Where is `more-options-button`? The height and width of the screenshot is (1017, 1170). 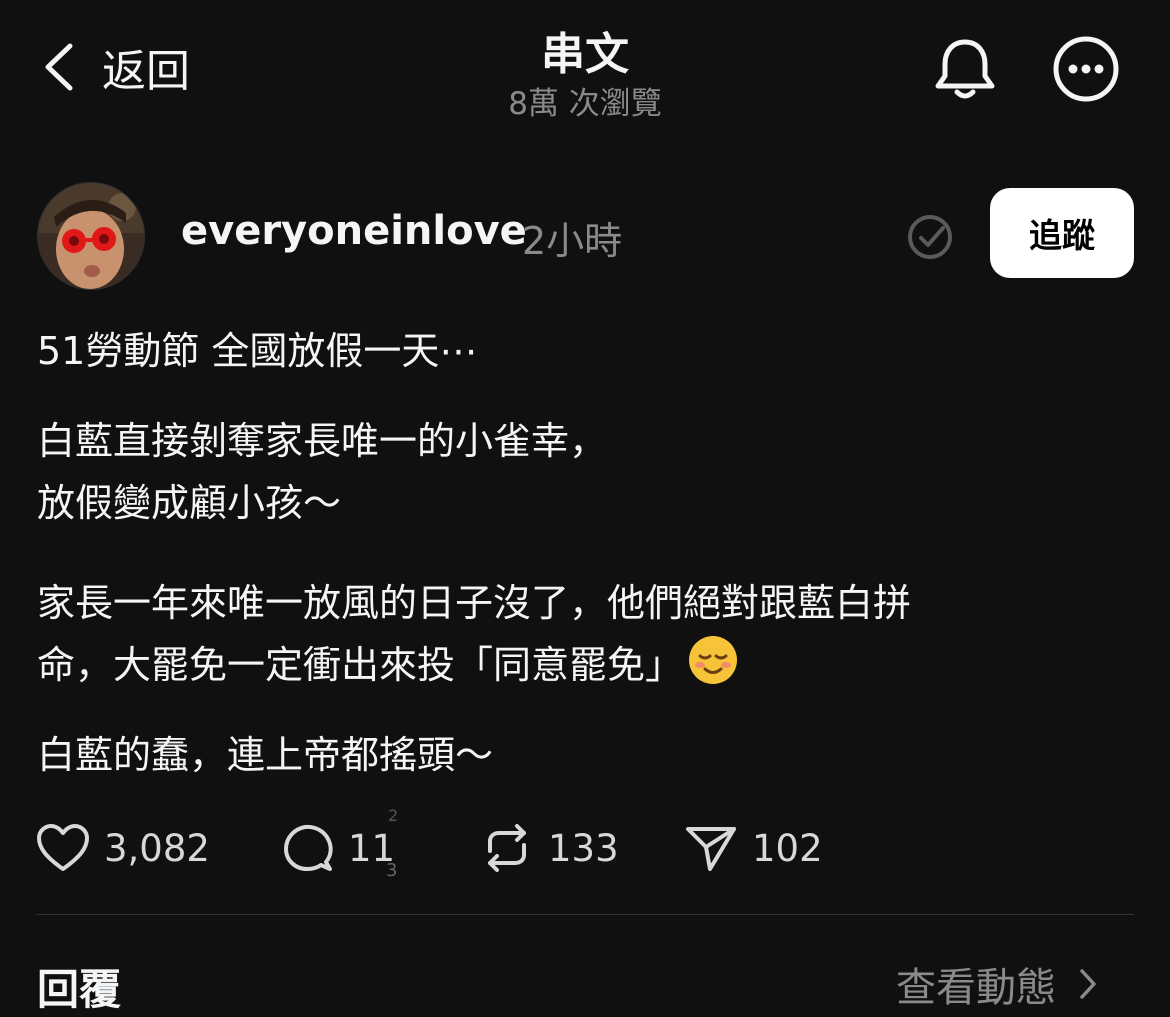 more-options-button is located at coordinates (1086, 69).